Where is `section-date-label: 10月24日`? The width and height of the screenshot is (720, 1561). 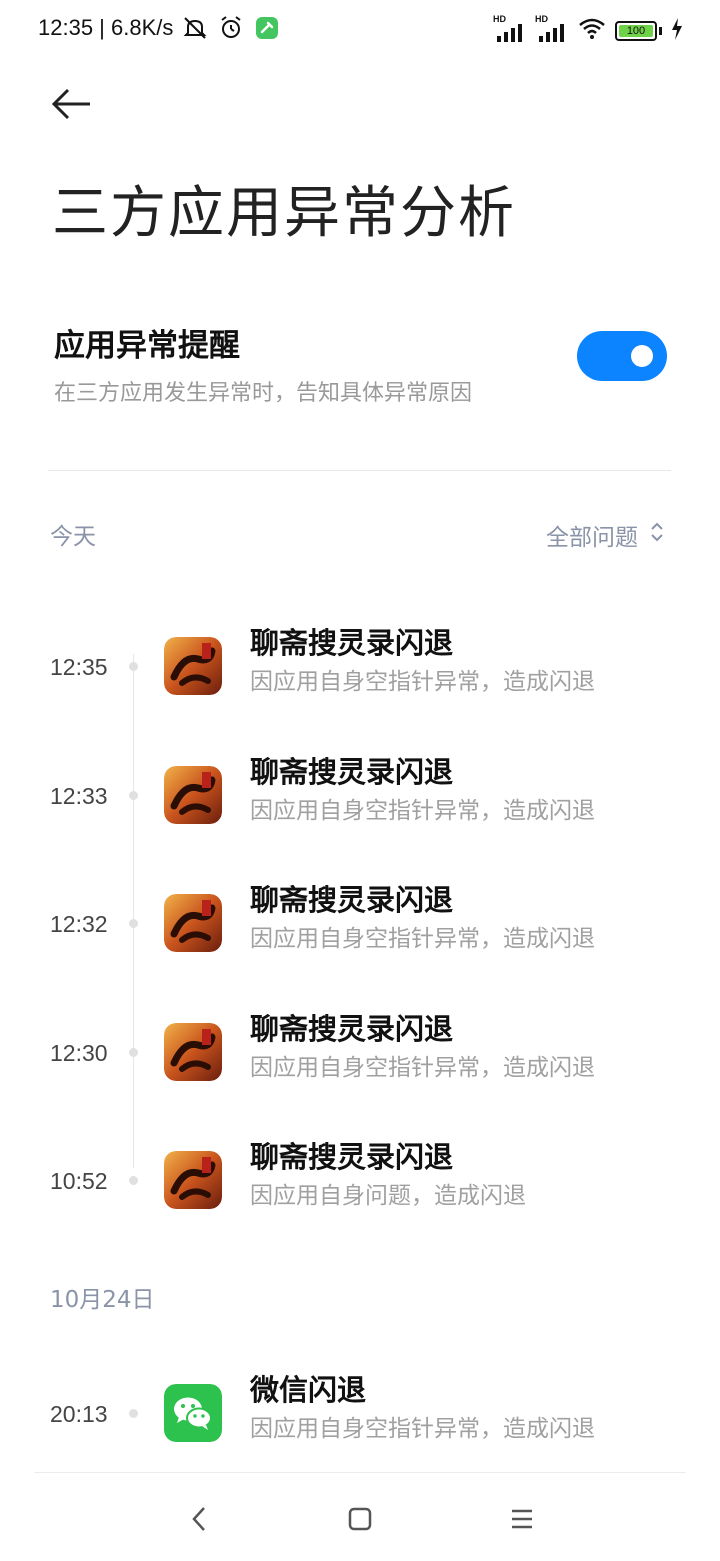 section-date-label: 10月24日 is located at coordinates (102, 1300).